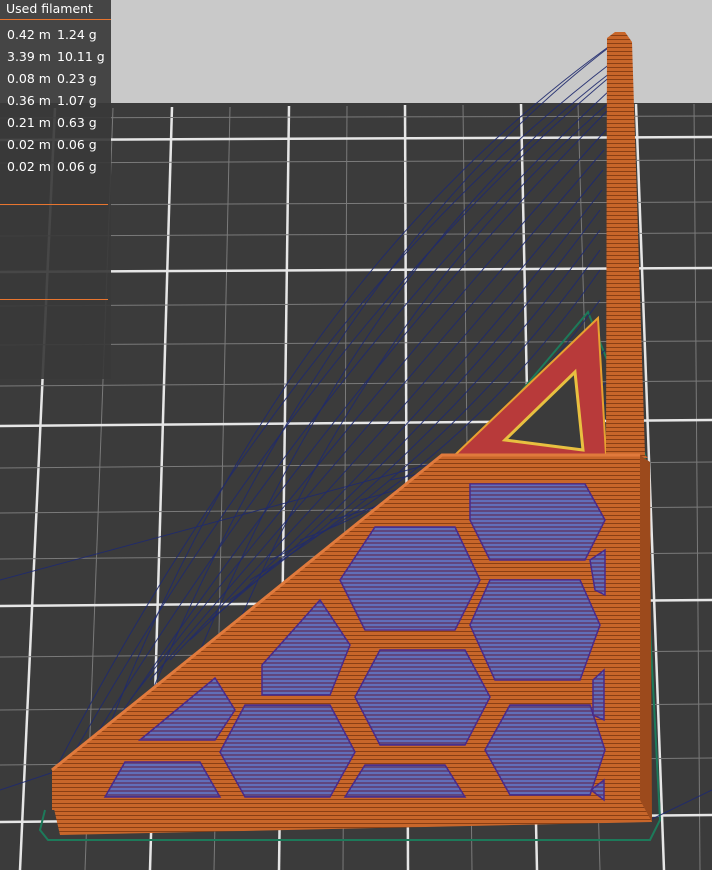  What do you see at coordinates (55, 57) in the screenshot?
I see `legend-row: 3.39 m 10.11 g` at bounding box center [55, 57].